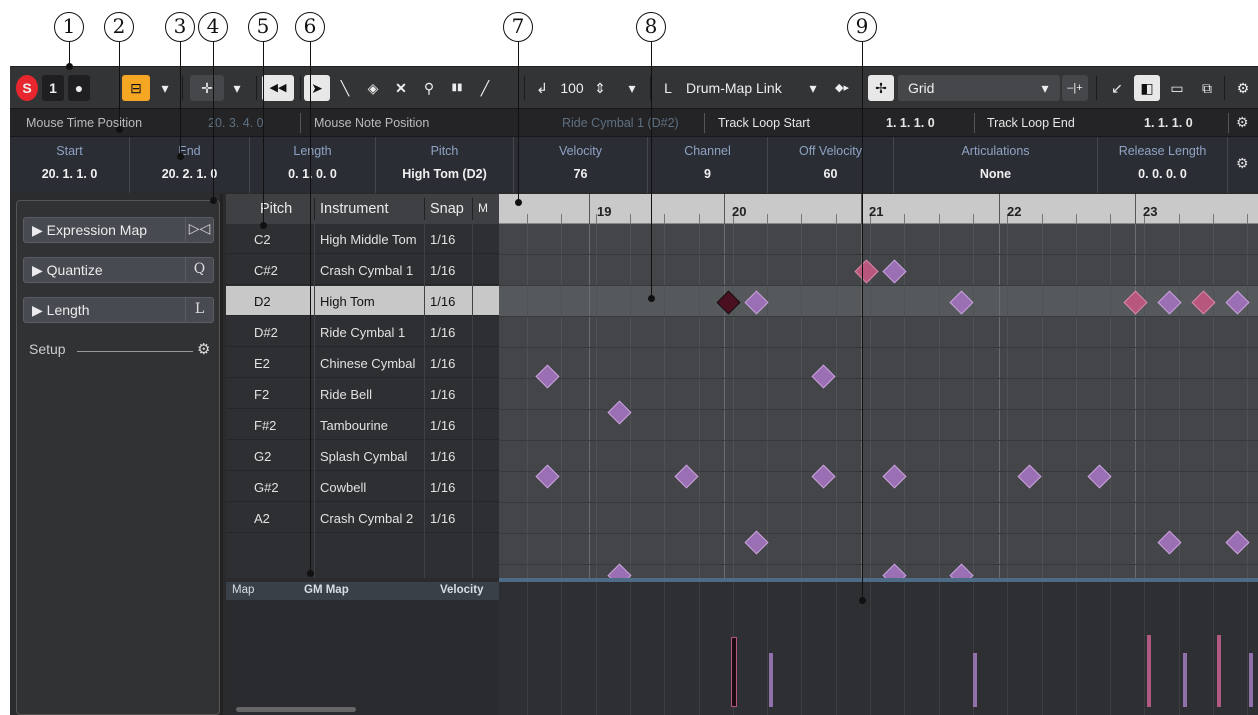 The image size is (1258, 715). What do you see at coordinates (199, 230) in the screenshot?
I see `expression-map-icon: ▷◁` at bounding box center [199, 230].